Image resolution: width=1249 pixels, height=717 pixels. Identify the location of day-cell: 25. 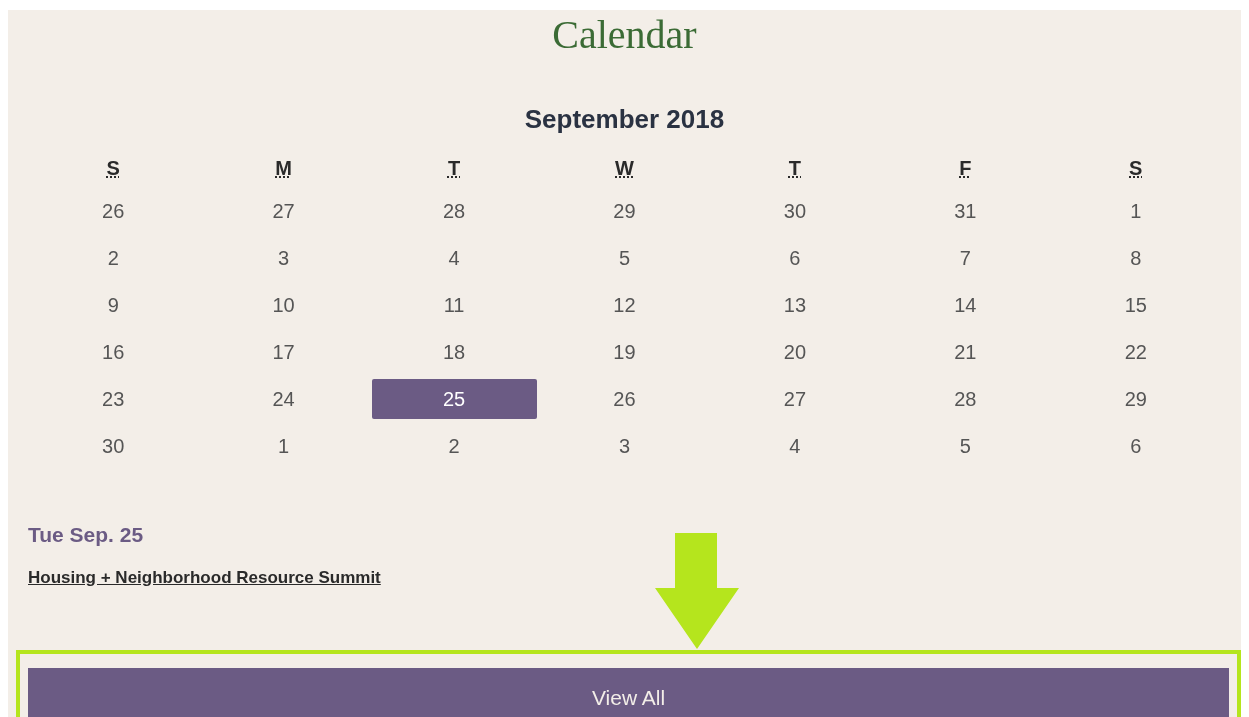
(454, 398).